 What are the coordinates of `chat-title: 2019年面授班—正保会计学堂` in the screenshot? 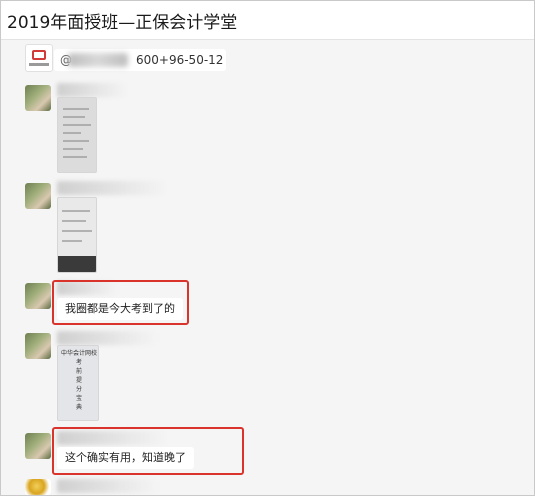 It's located at (122, 23).